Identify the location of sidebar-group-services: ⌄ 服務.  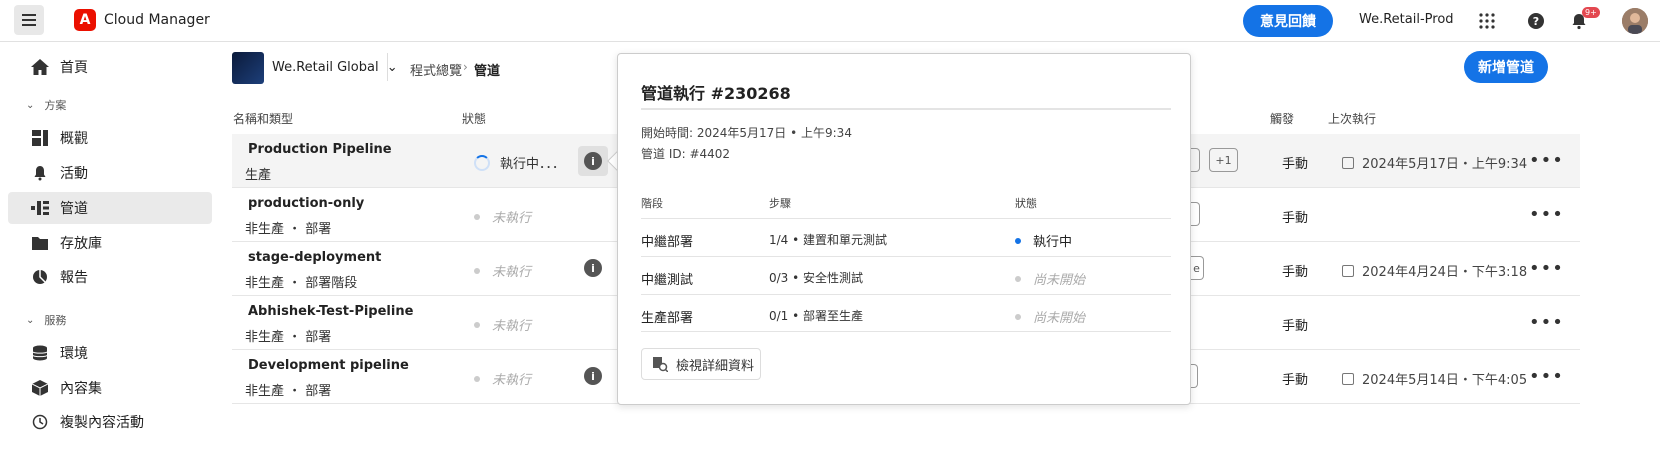
(46, 320).